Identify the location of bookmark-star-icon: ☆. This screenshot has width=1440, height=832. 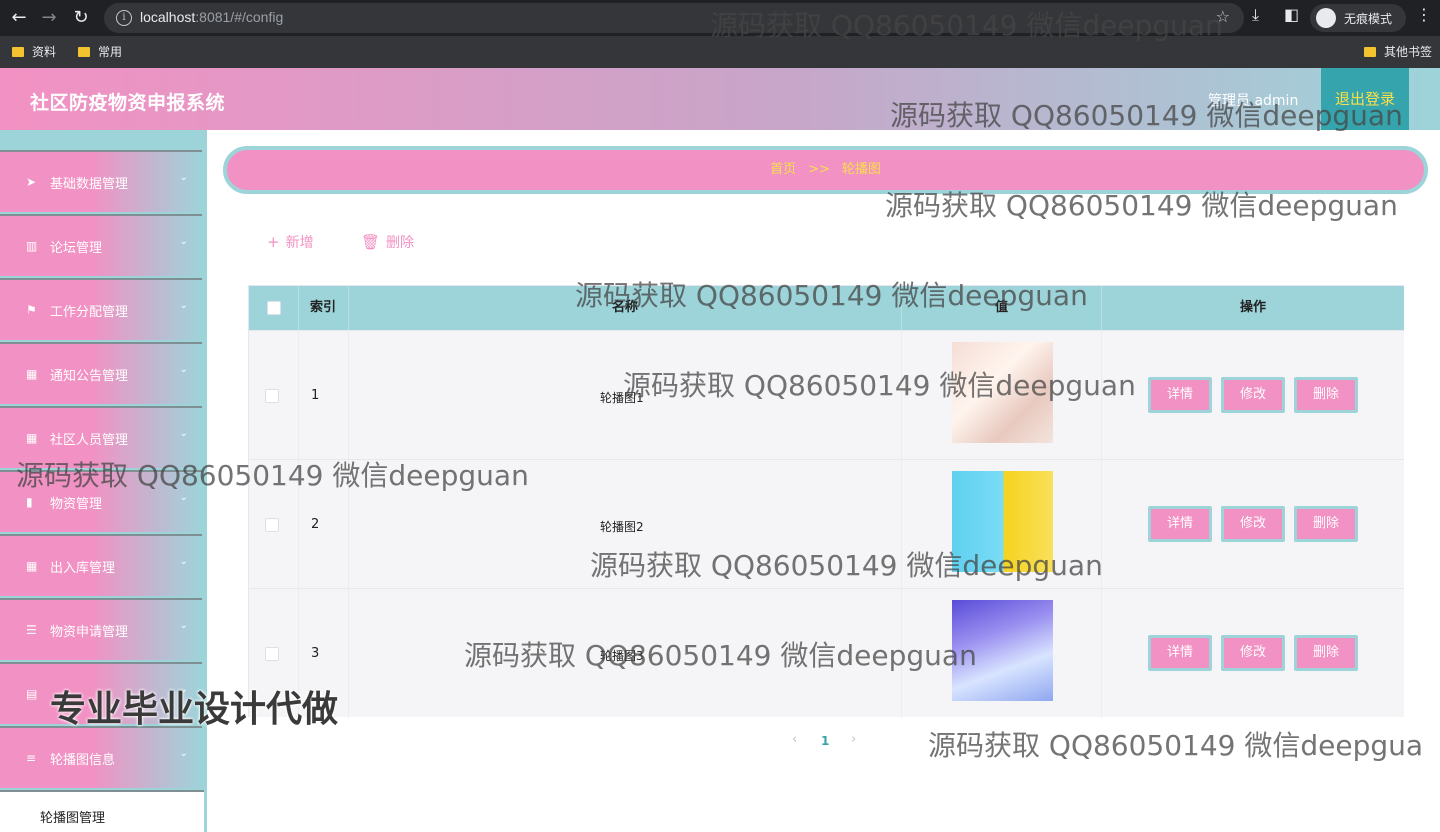
(1223, 16).